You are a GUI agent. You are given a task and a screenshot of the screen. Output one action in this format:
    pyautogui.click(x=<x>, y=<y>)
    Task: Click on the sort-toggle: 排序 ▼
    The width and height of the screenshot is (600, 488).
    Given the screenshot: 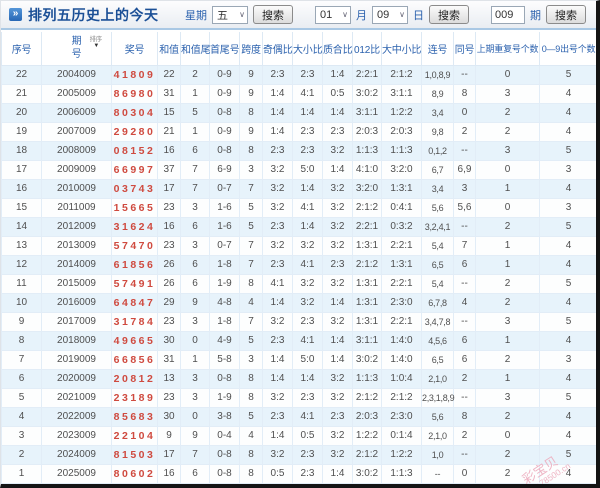 What is the action you would take?
    pyautogui.click(x=96, y=43)
    